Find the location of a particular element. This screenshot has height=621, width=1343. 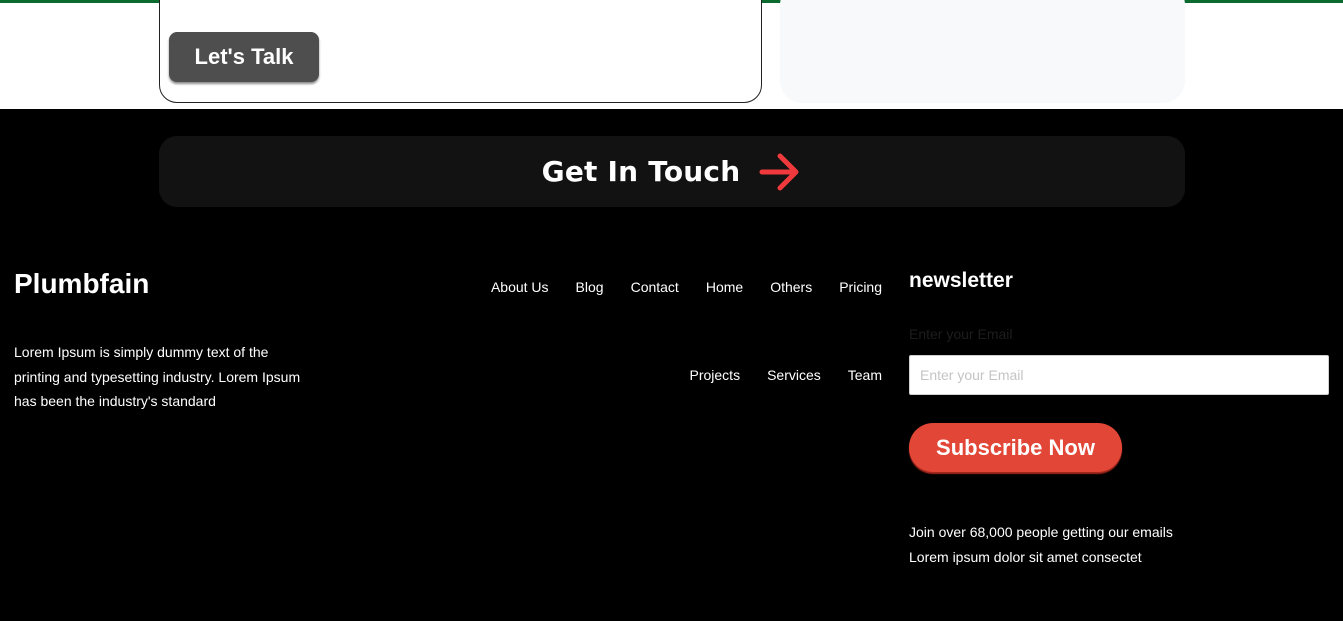

nav-link-home: Home is located at coordinates (724, 287).